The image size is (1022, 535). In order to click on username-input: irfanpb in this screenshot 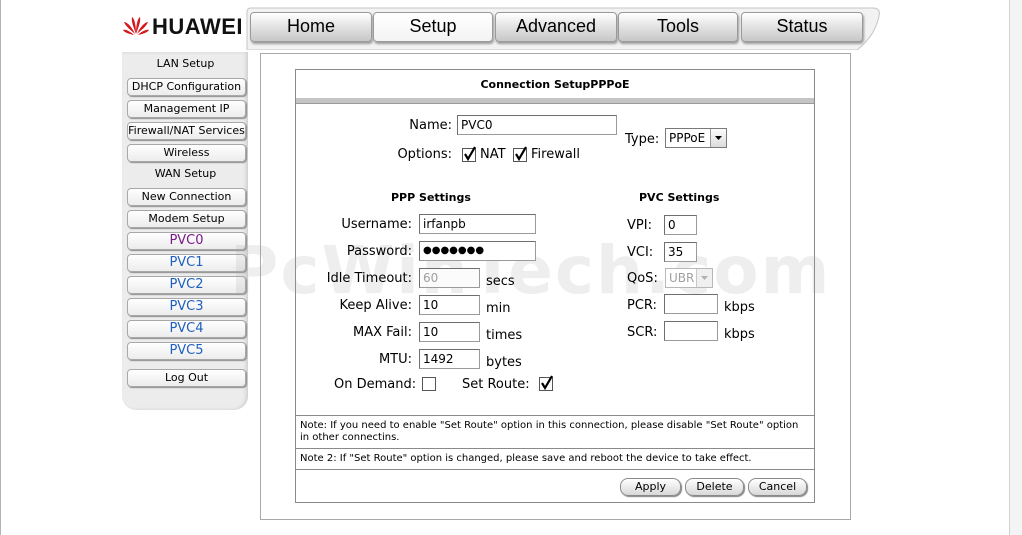, I will do `click(477, 224)`.